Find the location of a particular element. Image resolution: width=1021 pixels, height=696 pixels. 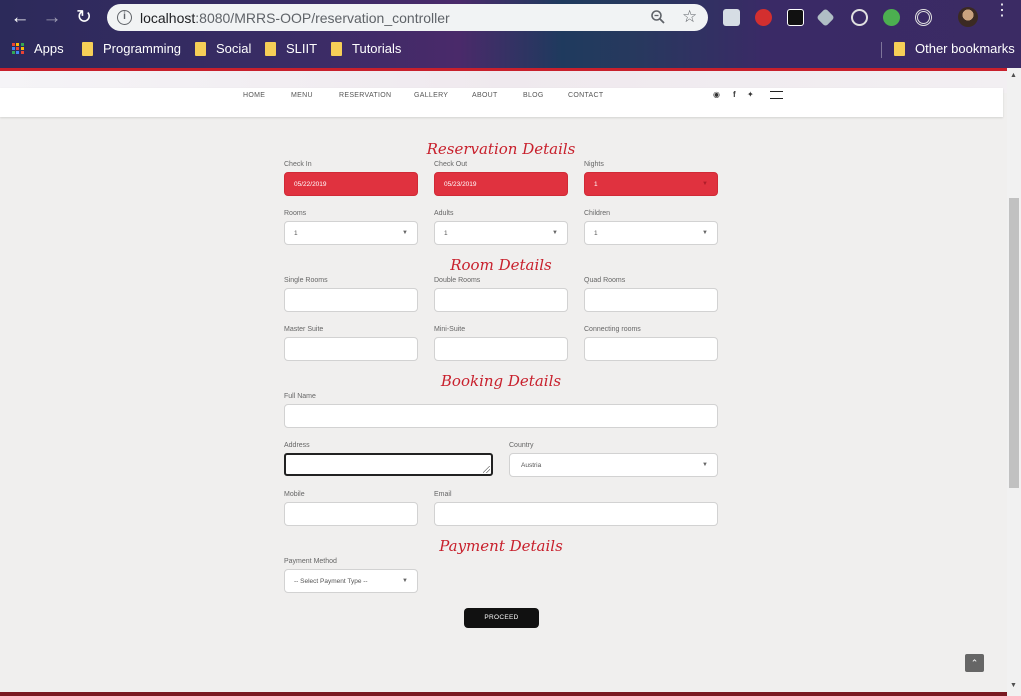

country-value: Austria is located at coordinates (531, 465).